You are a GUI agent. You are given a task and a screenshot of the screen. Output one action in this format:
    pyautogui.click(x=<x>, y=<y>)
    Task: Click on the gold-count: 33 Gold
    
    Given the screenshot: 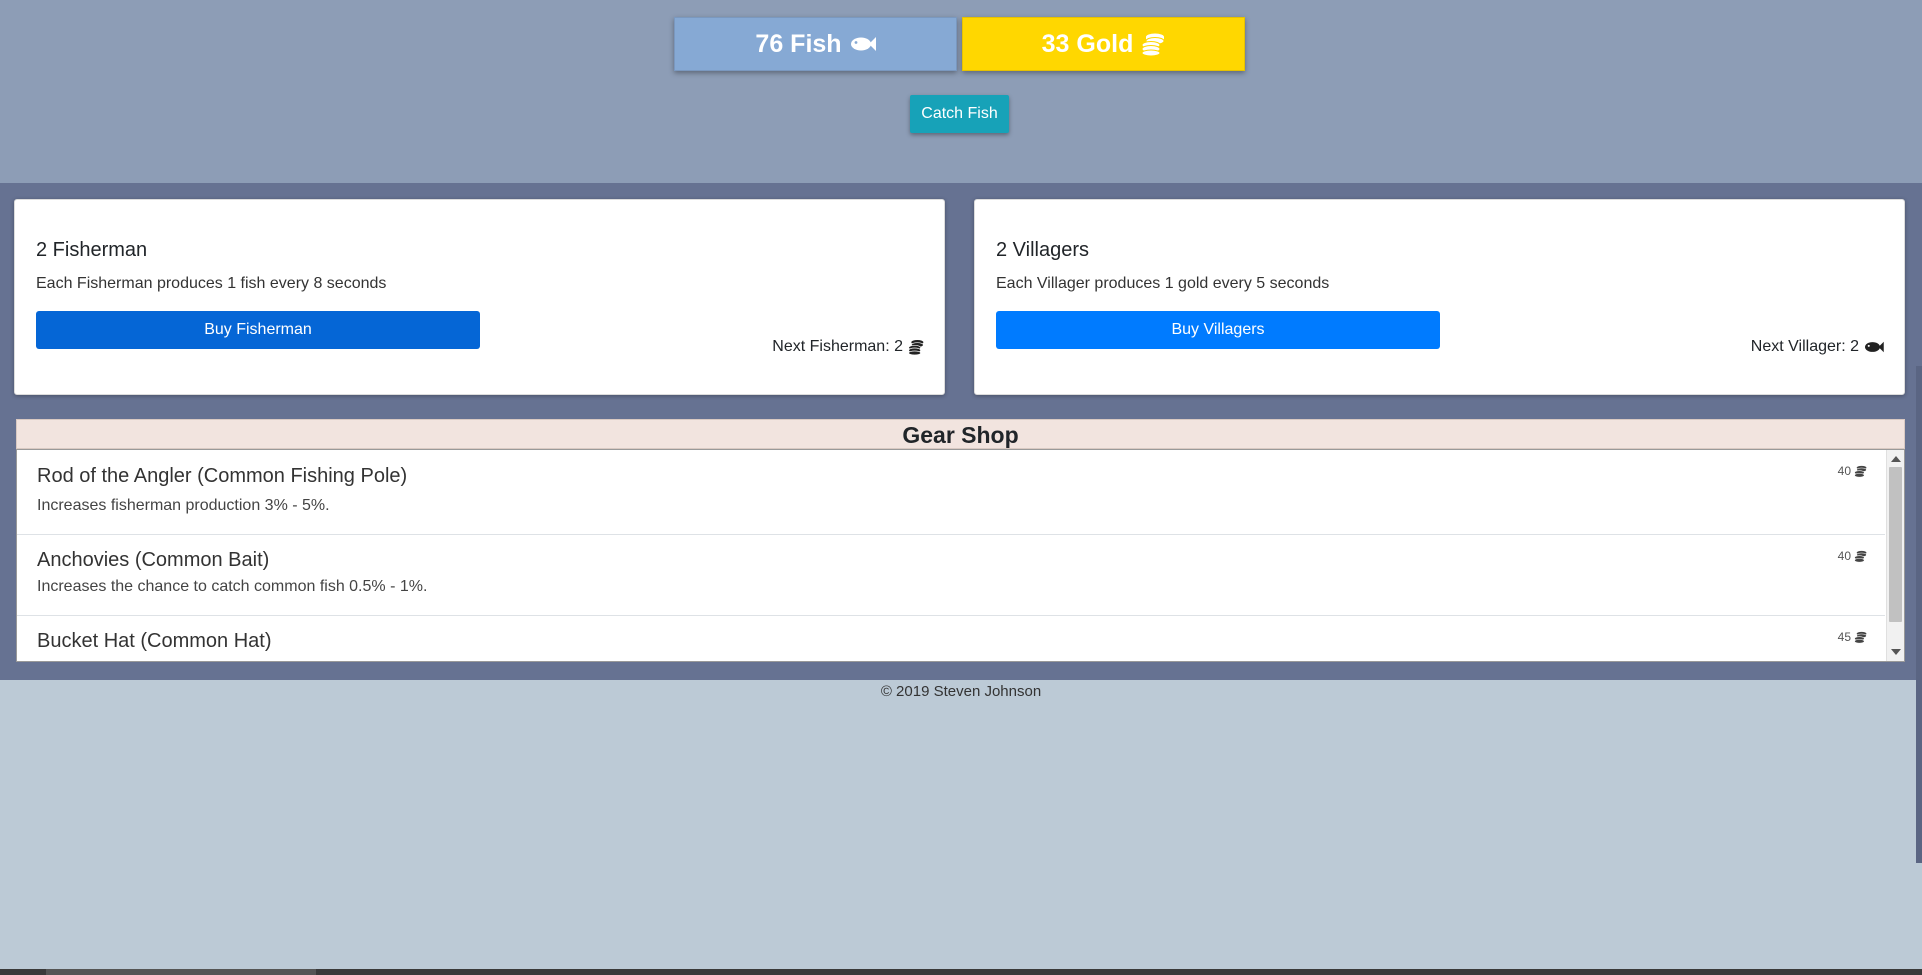 What is the action you would take?
    pyautogui.click(x=1087, y=43)
    